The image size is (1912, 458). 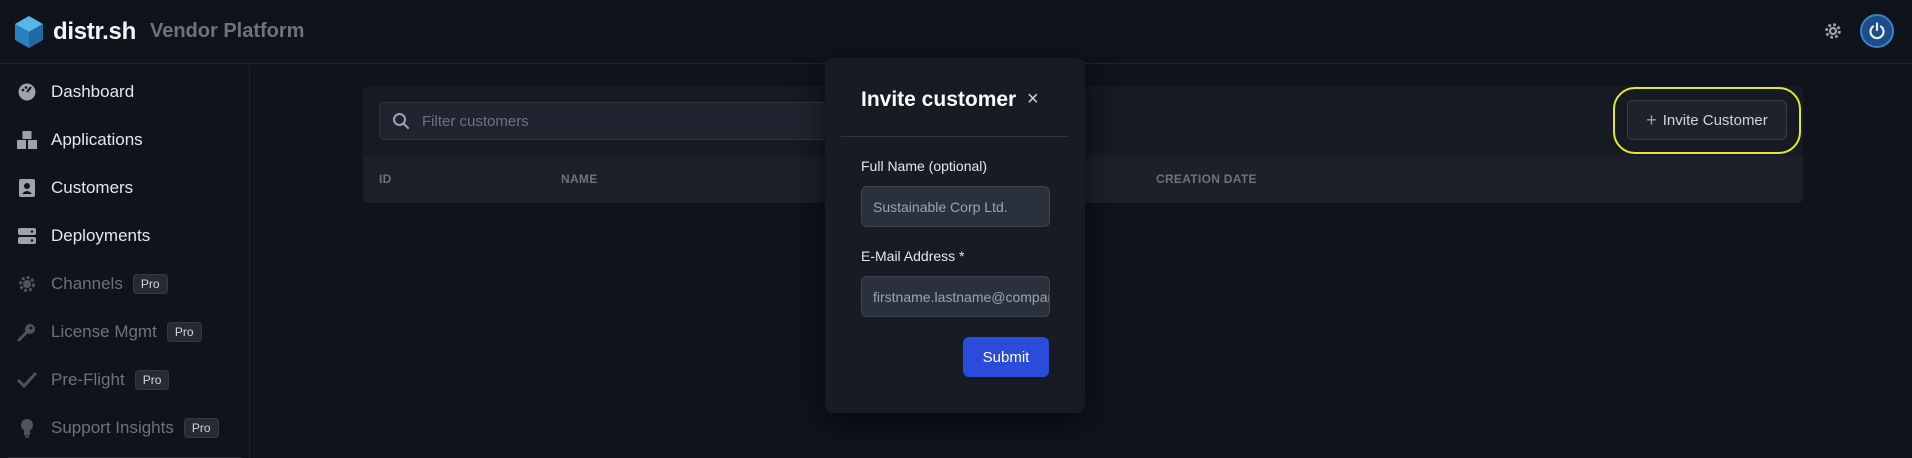 I want to click on full-name-field: Sustainable Corp Ltd., so click(x=955, y=206).